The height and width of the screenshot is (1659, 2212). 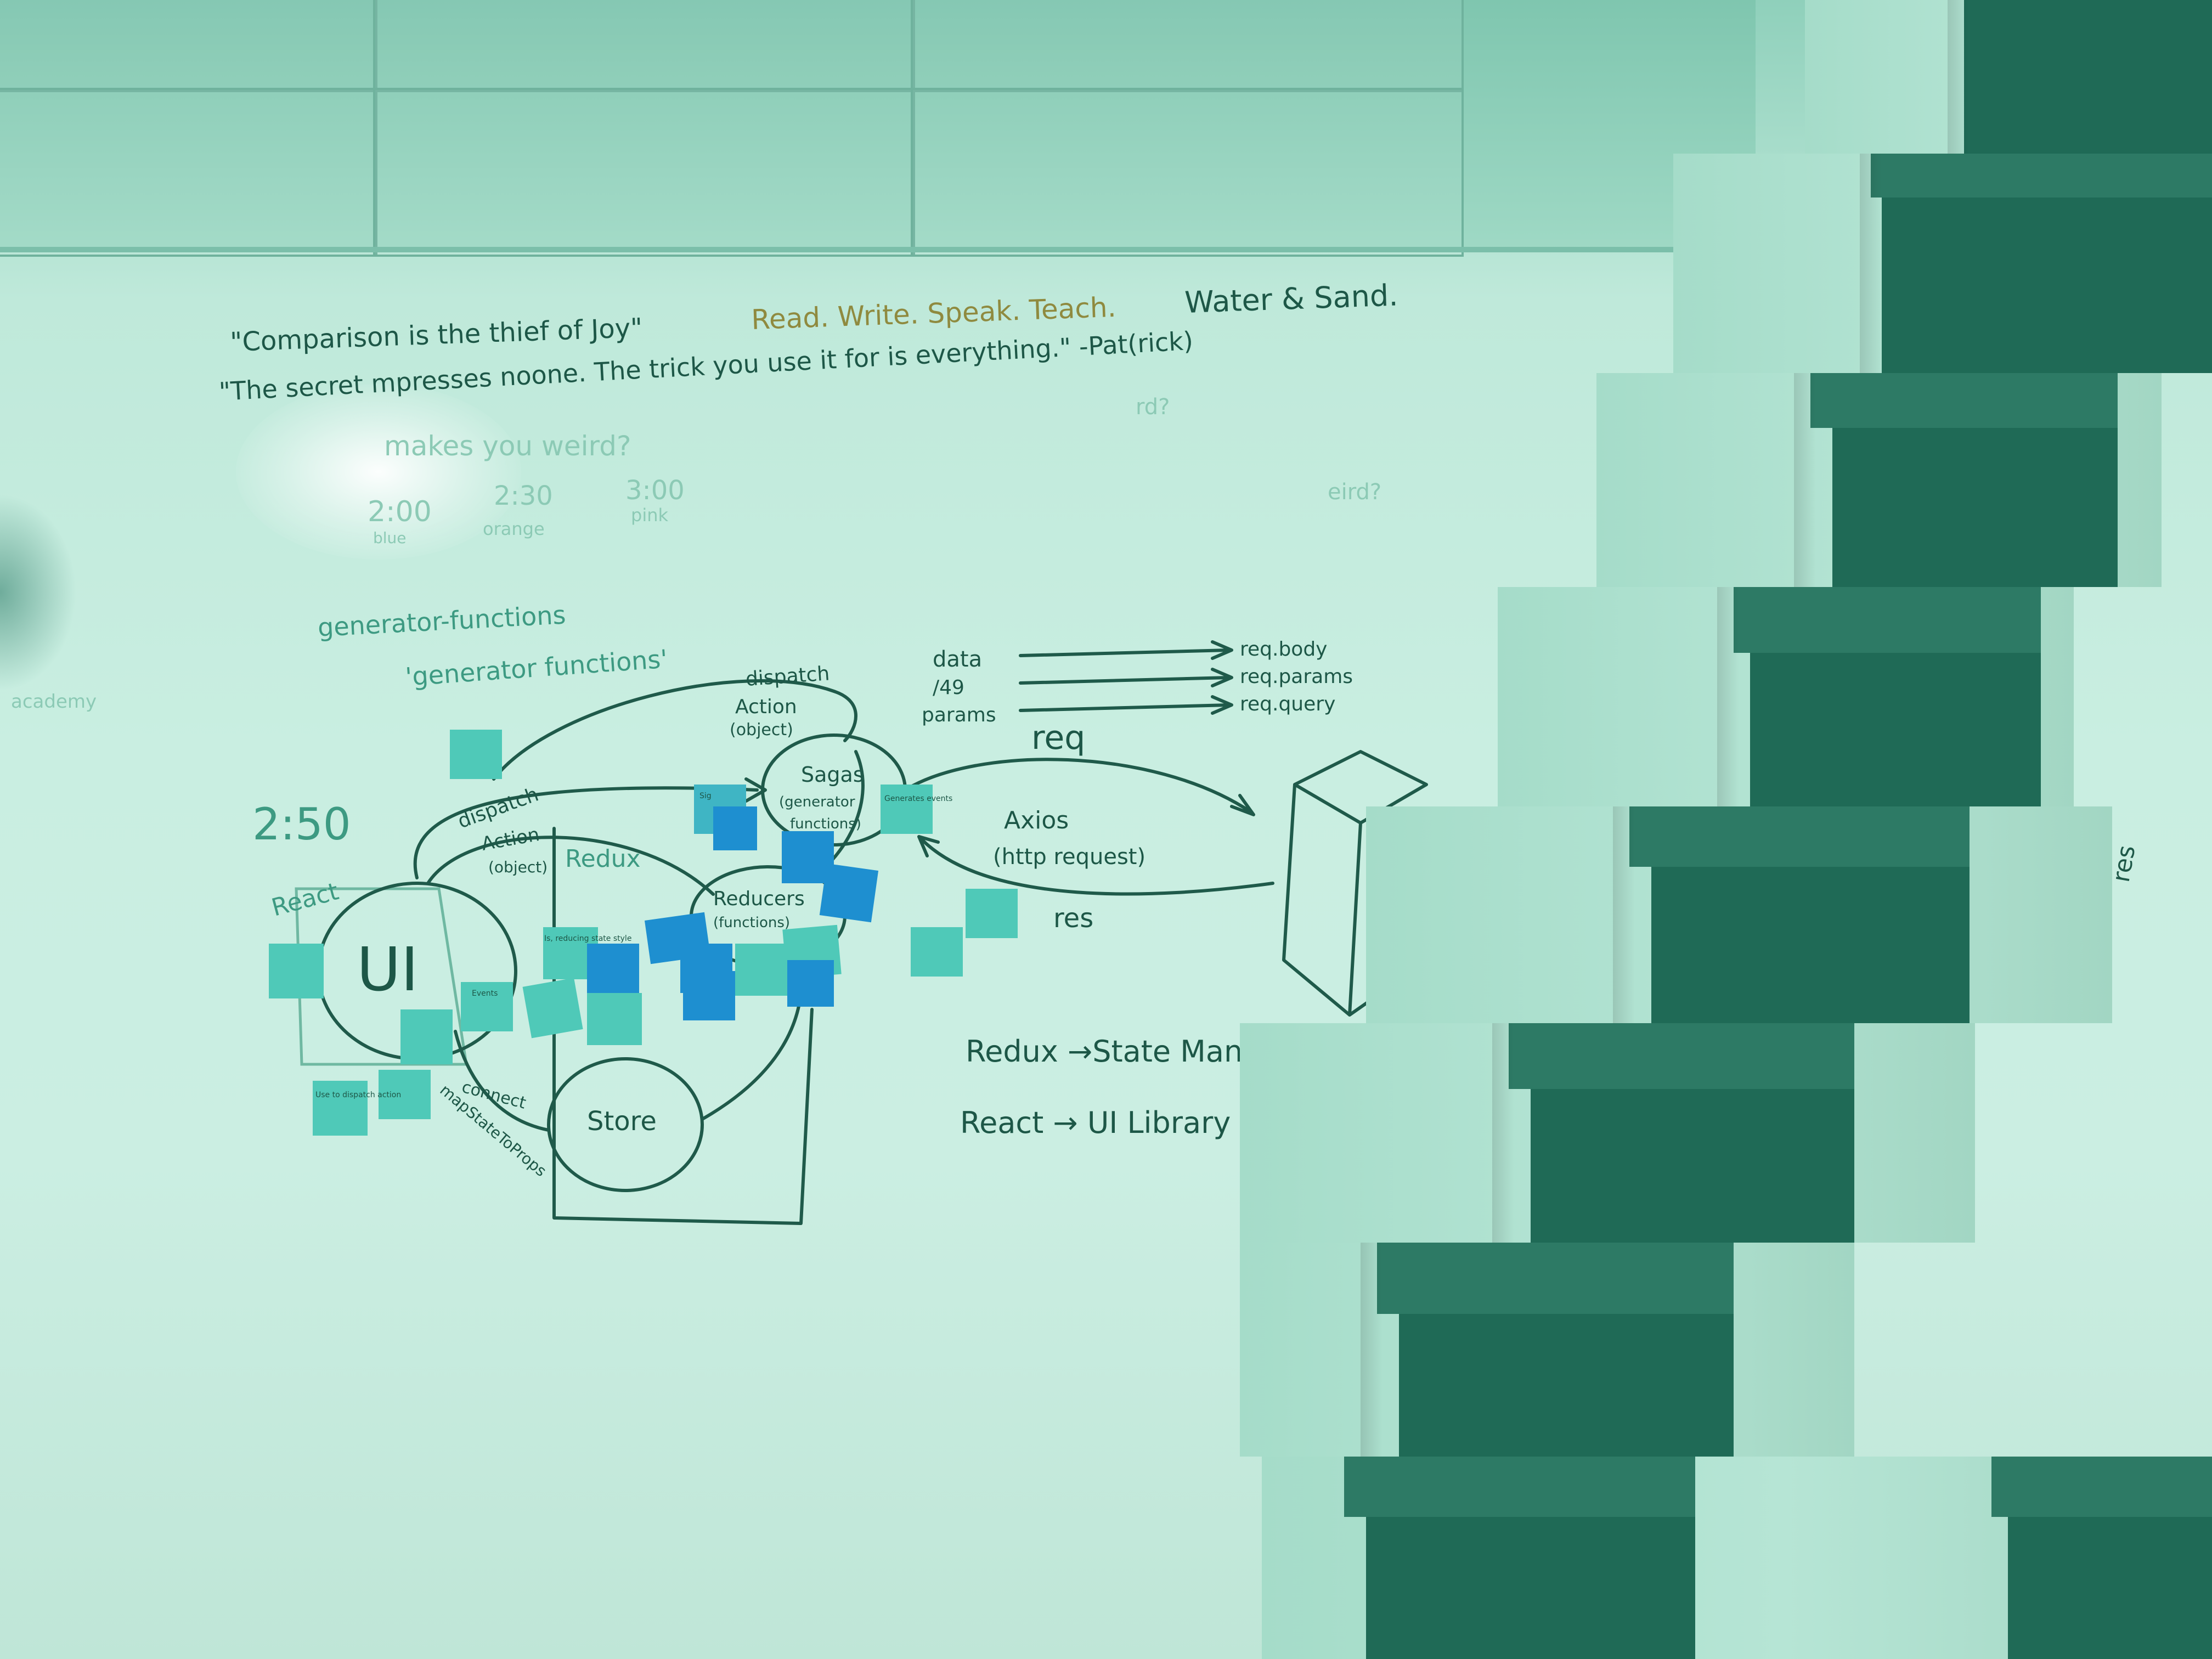 What do you see at coordinates (1291, 299) in the screenshot?
I see `quote-water-sand: Water & Sand.` at bounding box center [1291, 299].